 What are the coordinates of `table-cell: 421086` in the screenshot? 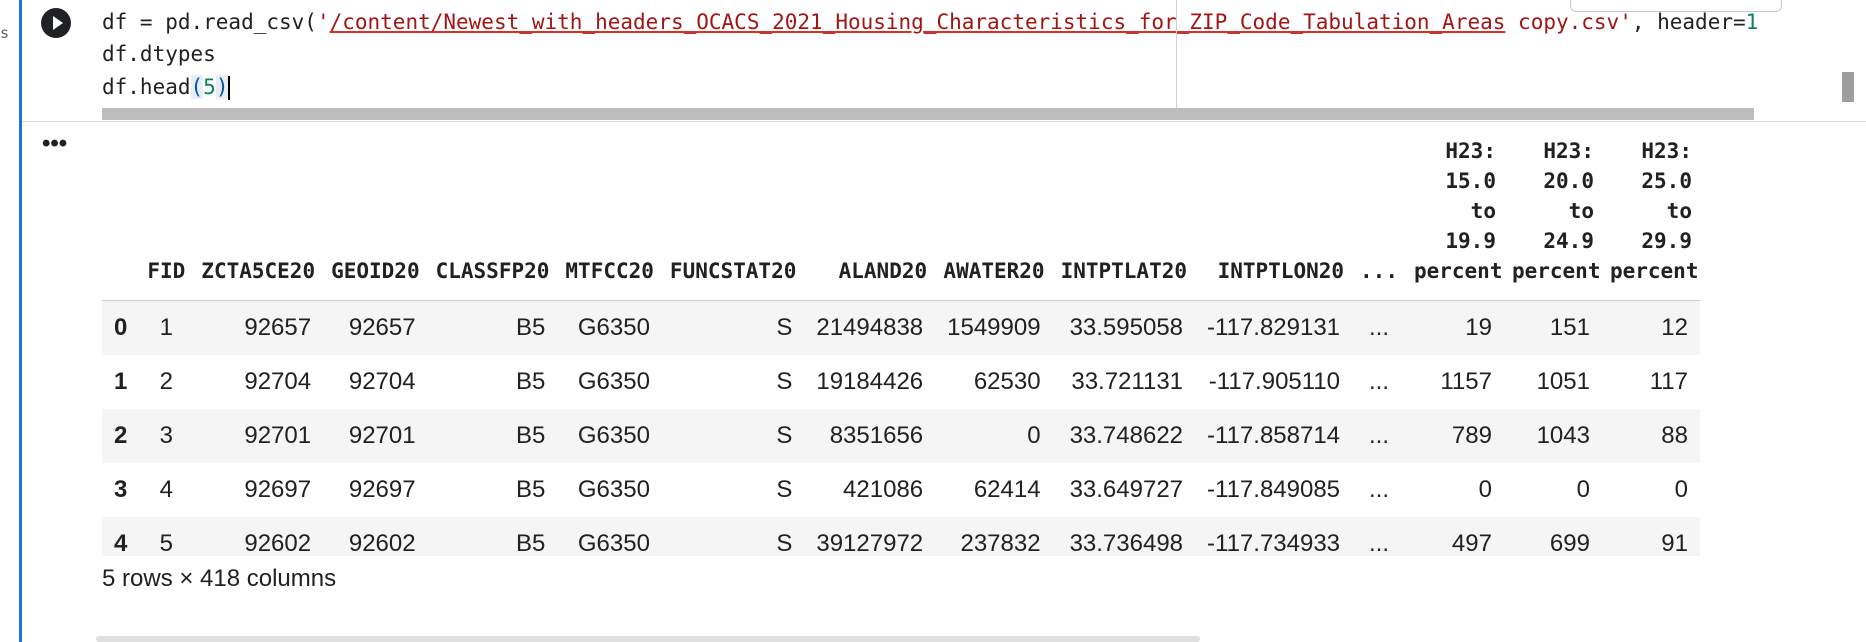 It's located at (883, 489).